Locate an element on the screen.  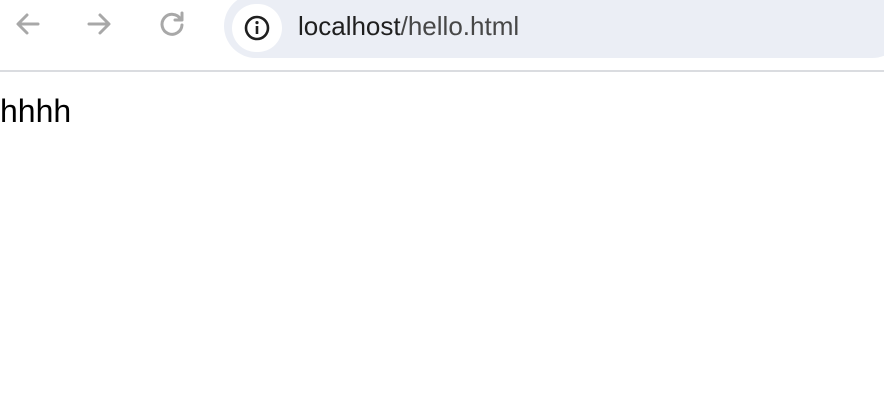
reload-button is located at coordinates (172, 24).